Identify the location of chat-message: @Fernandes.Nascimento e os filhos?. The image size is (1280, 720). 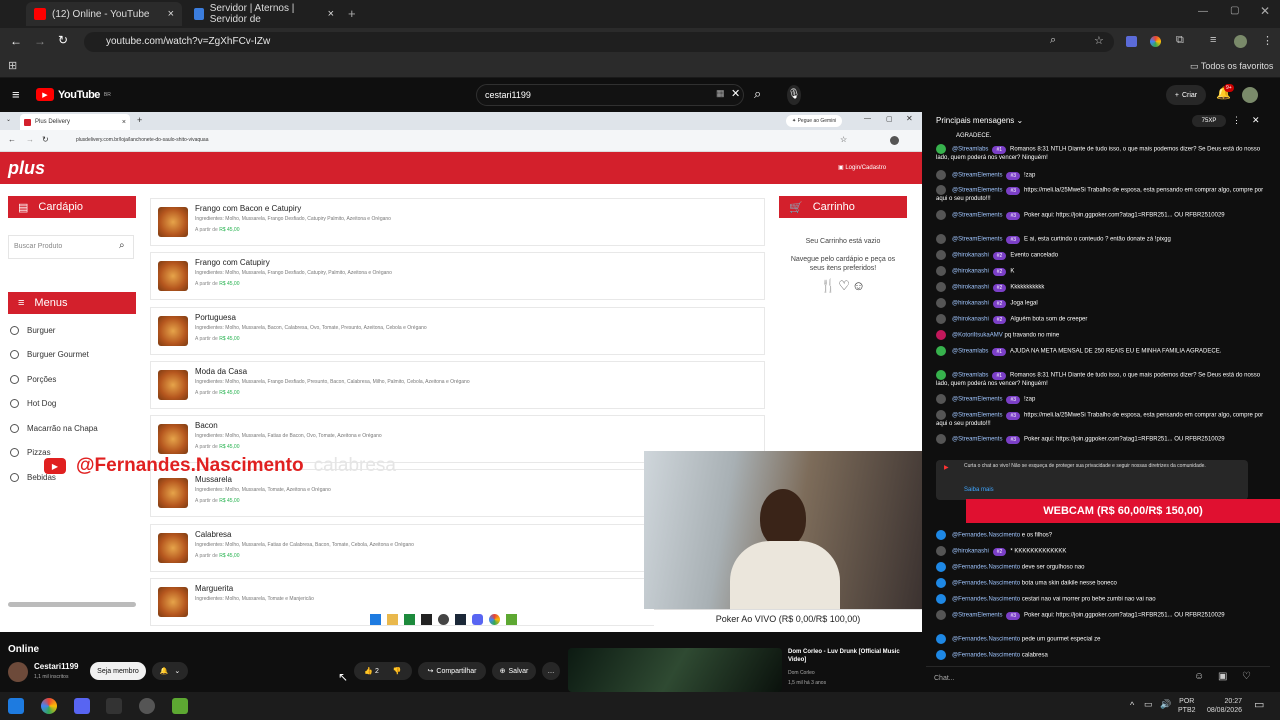
(1101, 535).